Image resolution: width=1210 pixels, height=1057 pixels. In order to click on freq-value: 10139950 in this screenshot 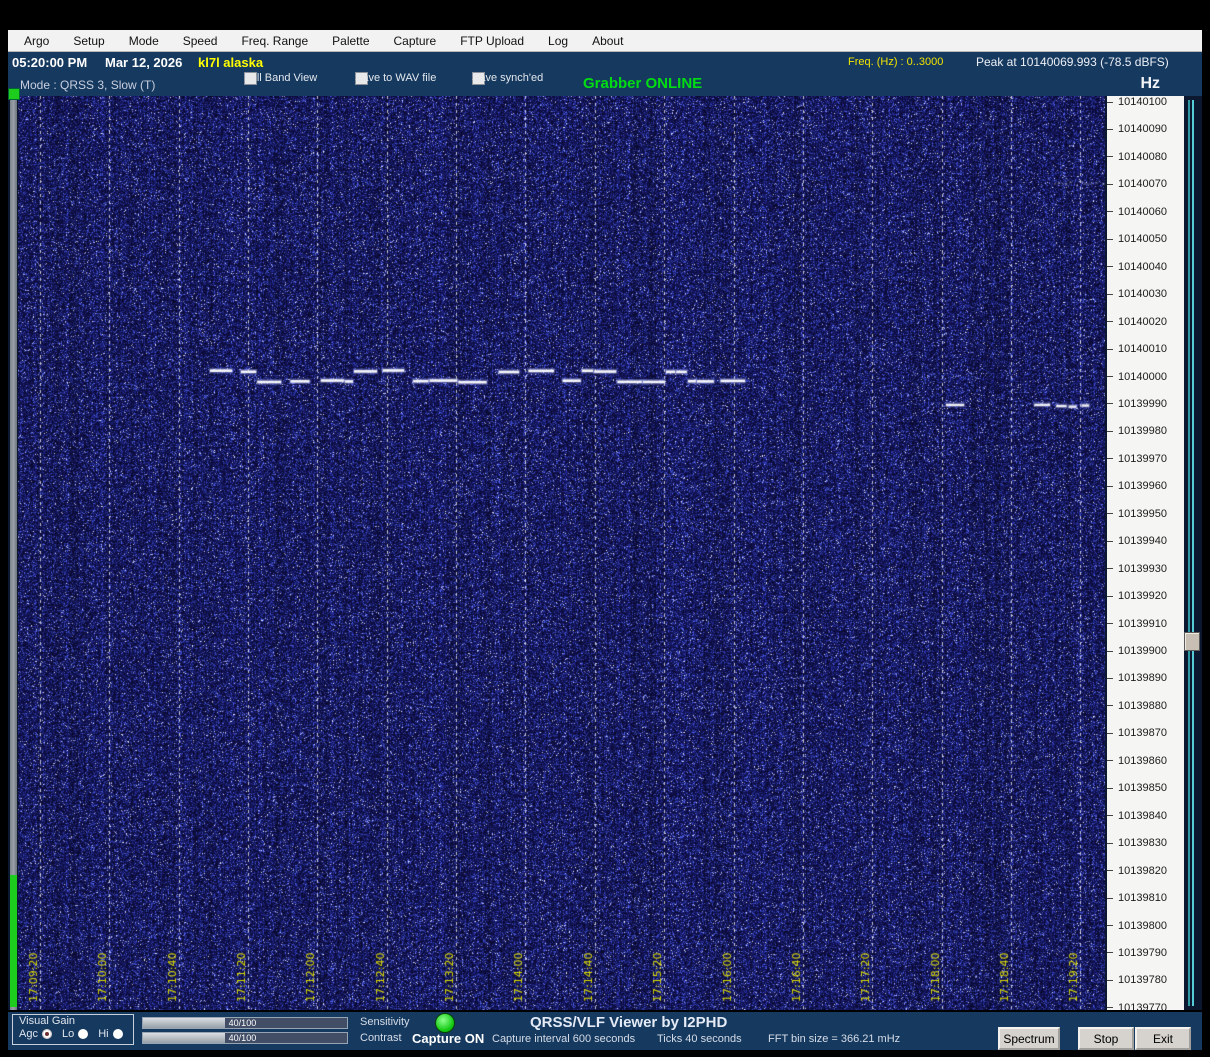, I will do `click(1142, 513)`.